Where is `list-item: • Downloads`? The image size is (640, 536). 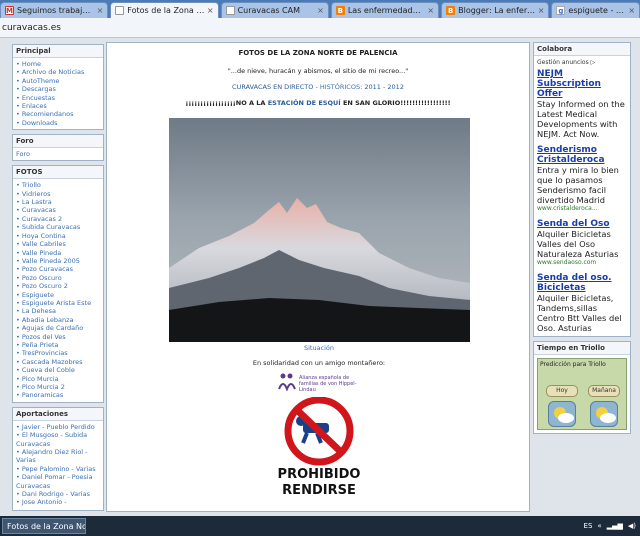
list-item: • Downloads is located at coordinates (58, 123).